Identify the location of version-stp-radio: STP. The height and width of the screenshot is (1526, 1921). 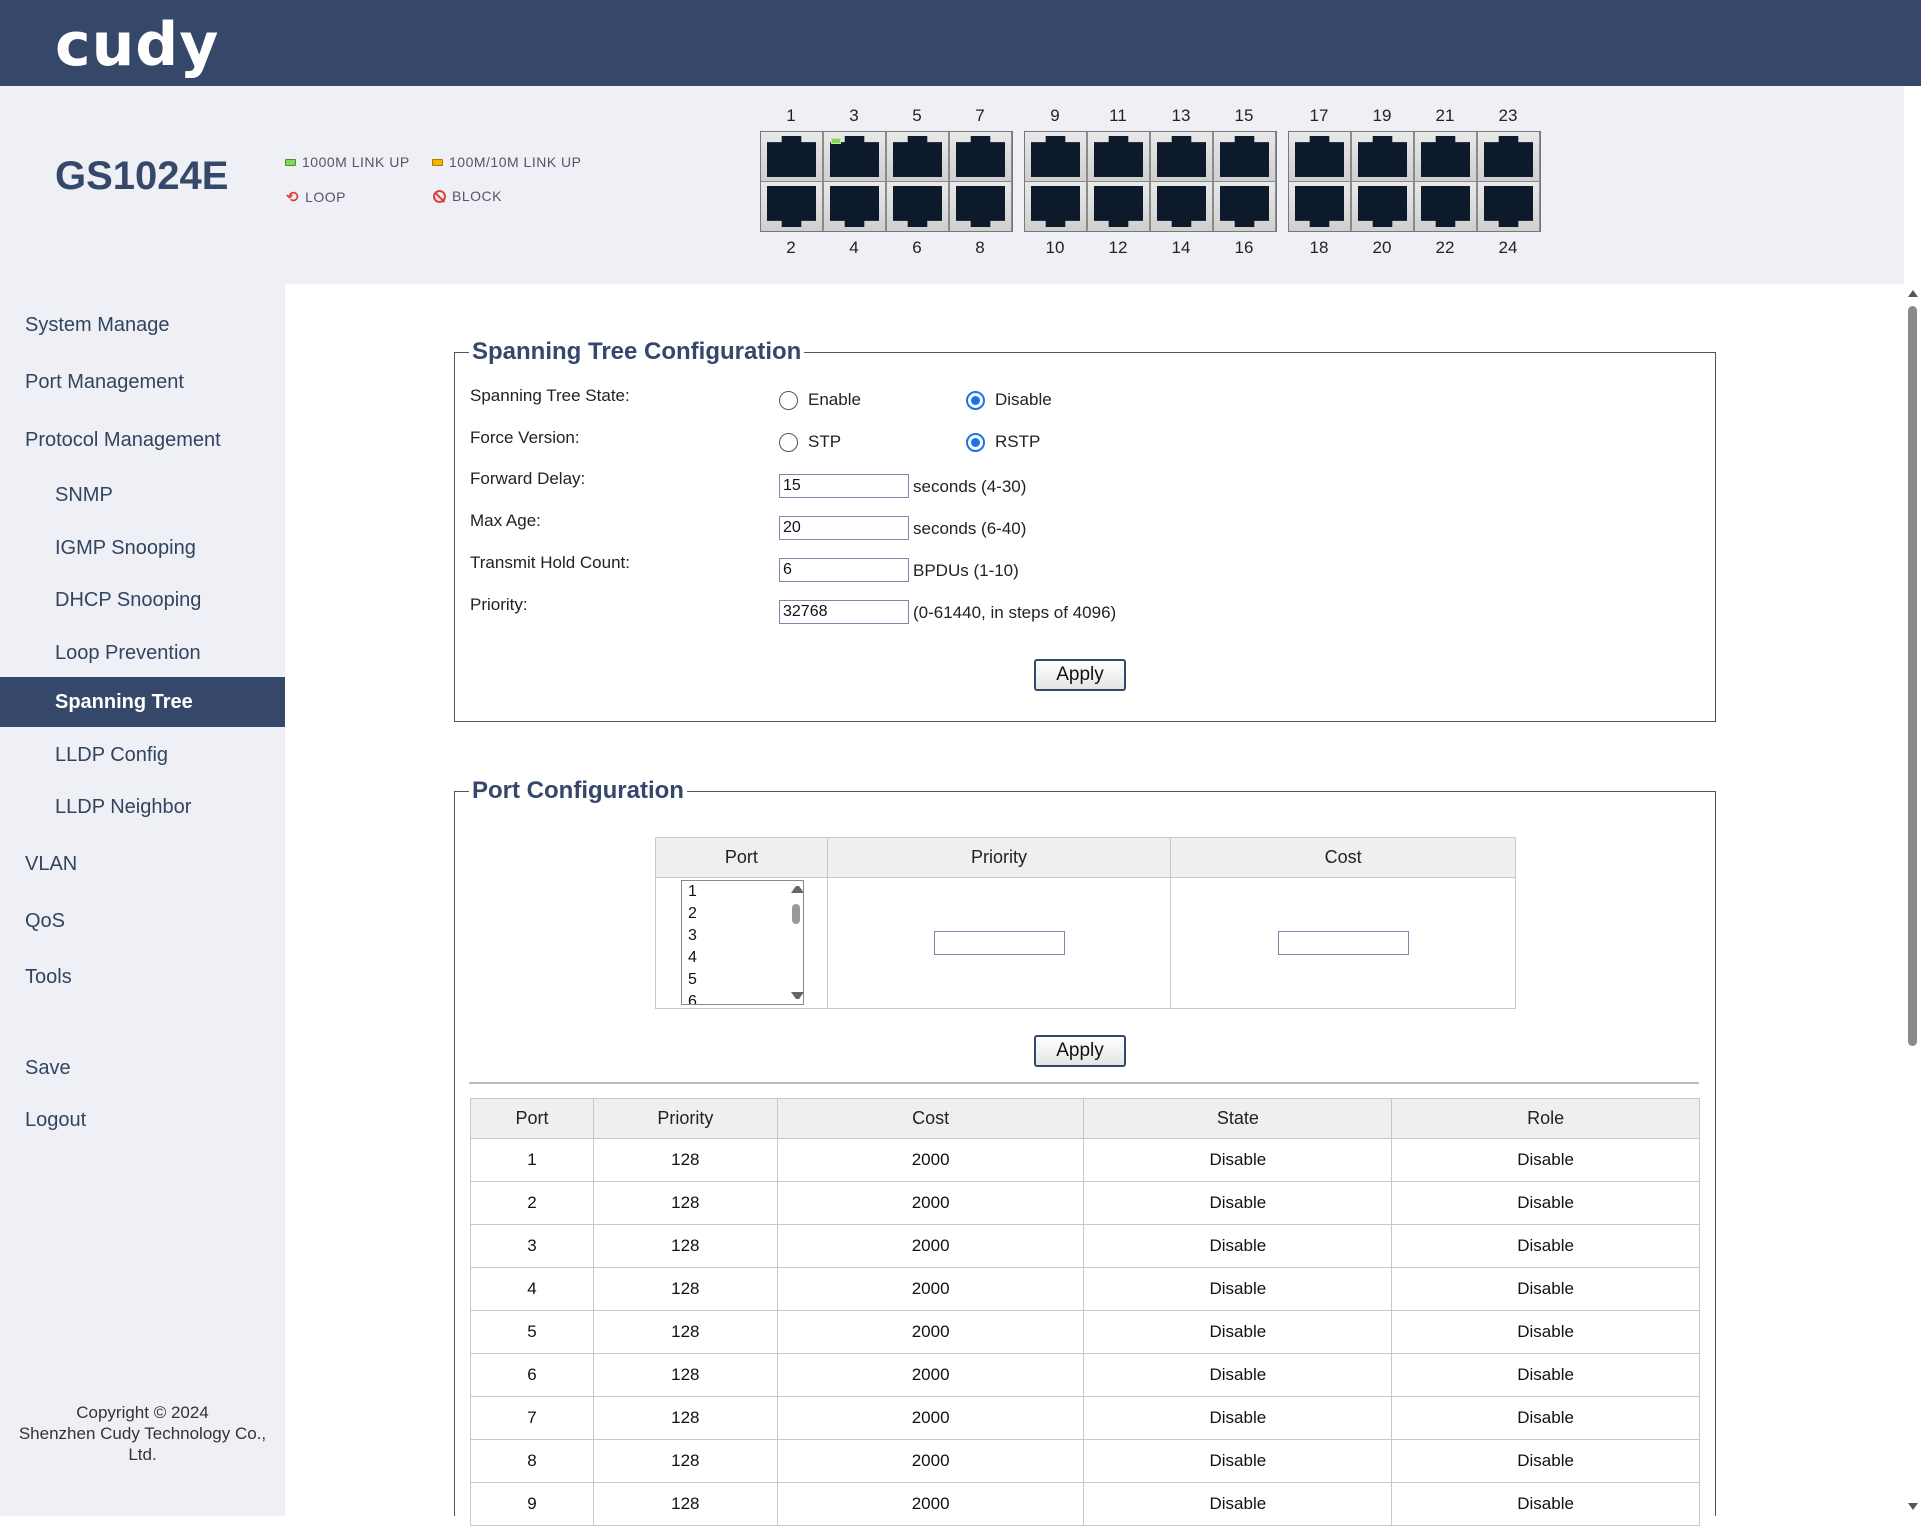
(810, 442).